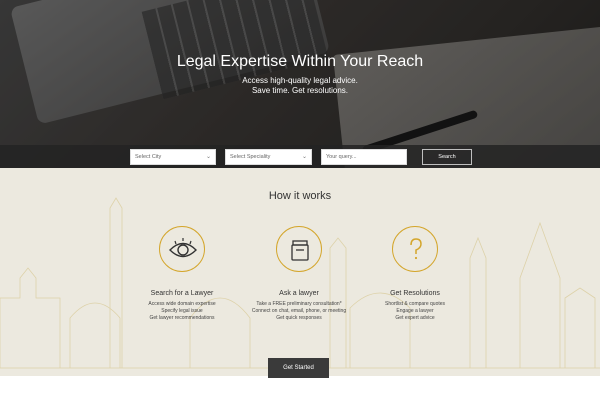 The image size is (600, 400). What do you see at coordinates (300, 388) in the screenshot?
I see `footer-strip` at bounding box center [300, 388].